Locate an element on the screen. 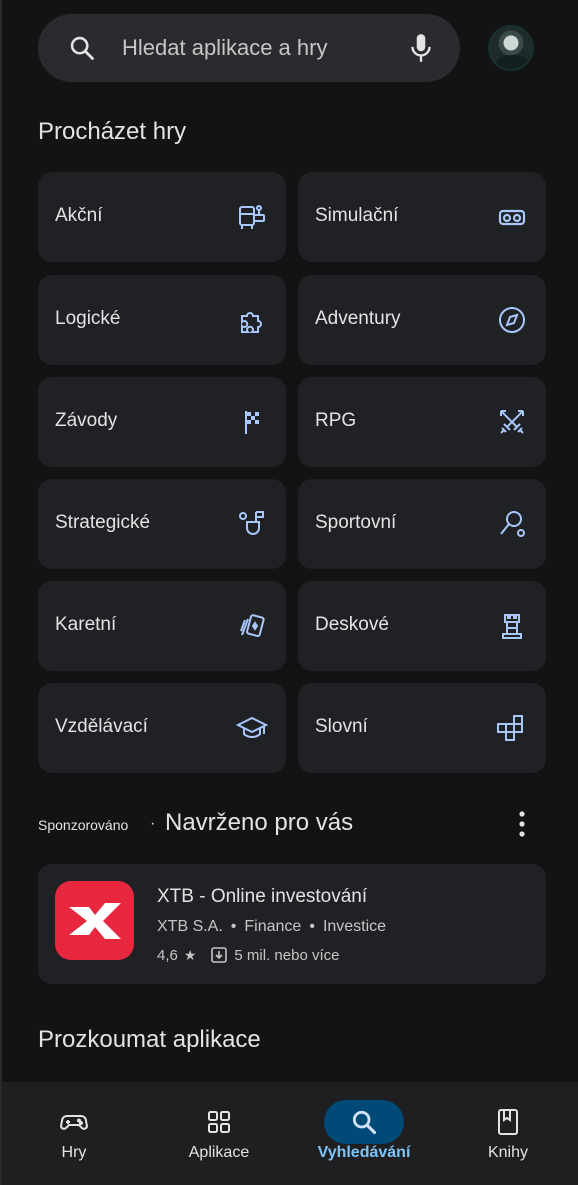  category-label: Sportovní is located at coordinates (356, 522).